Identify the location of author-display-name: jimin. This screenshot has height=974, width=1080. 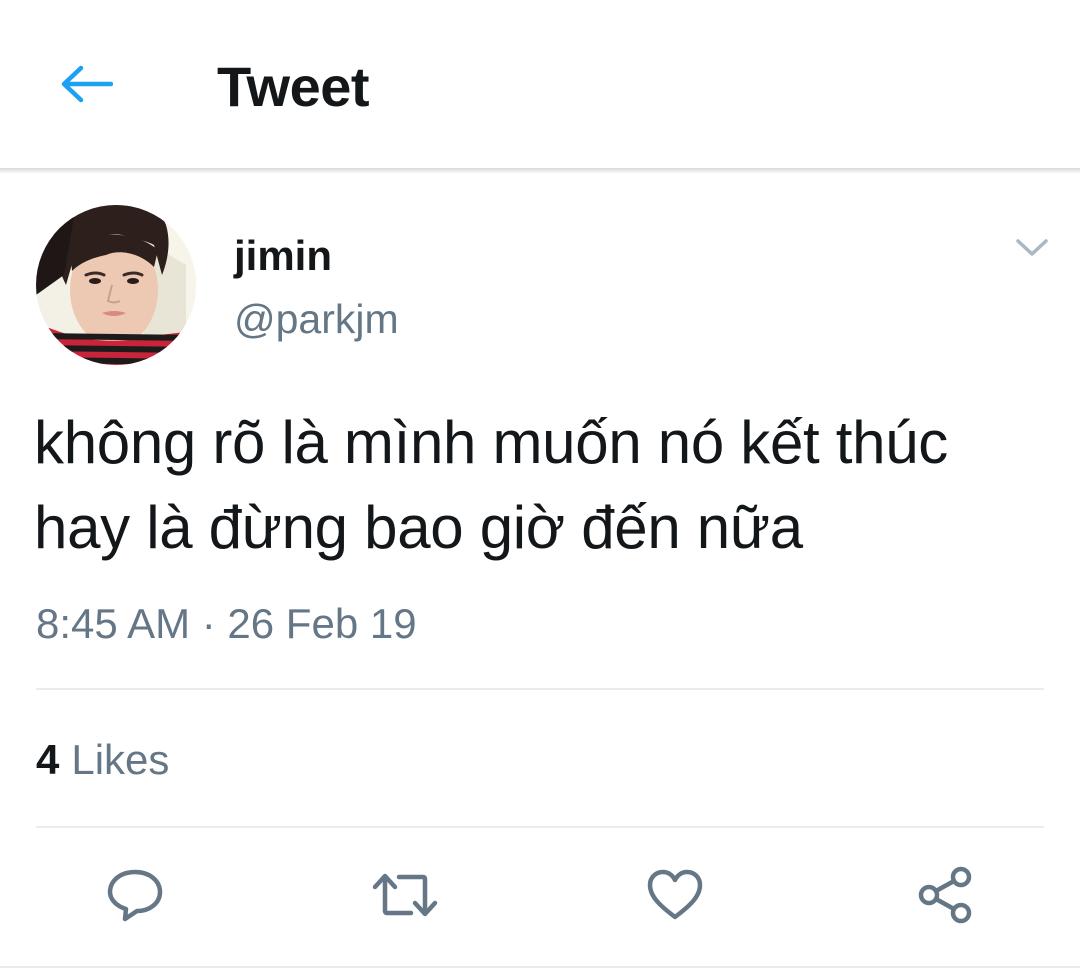
(283, 256).